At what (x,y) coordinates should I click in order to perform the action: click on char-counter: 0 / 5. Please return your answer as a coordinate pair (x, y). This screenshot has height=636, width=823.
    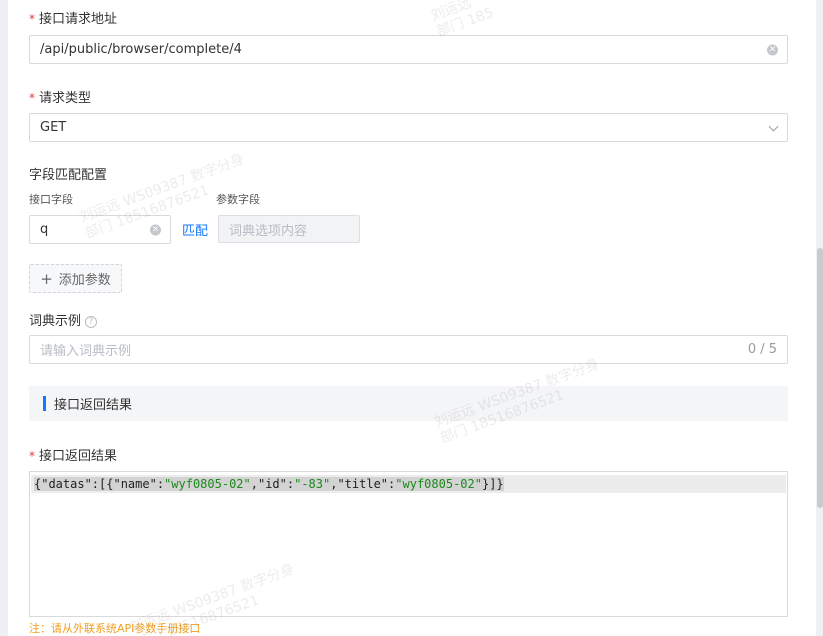
    Looking at the image, I should click on (762, 349).